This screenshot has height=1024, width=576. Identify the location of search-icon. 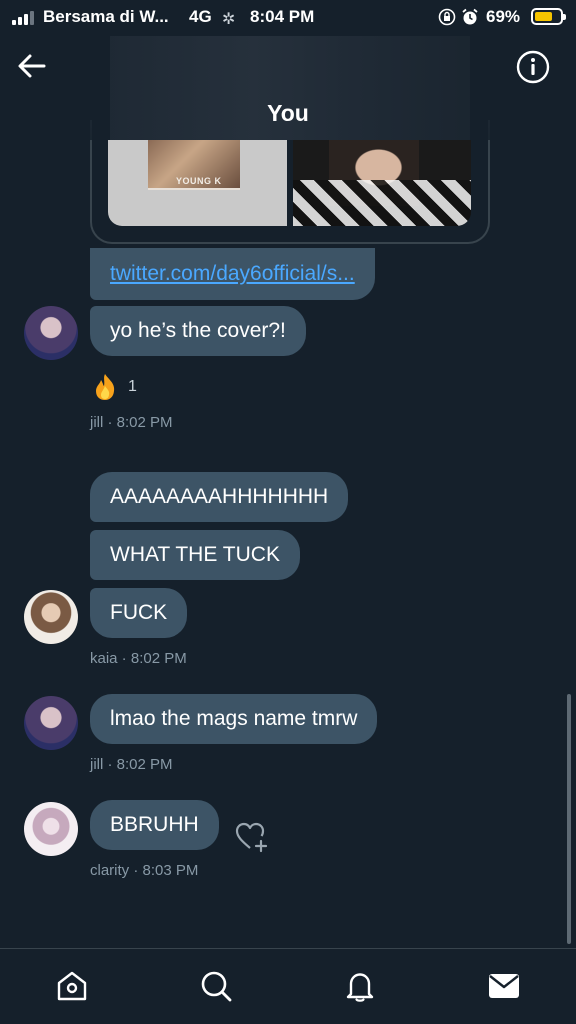
(216, 986).